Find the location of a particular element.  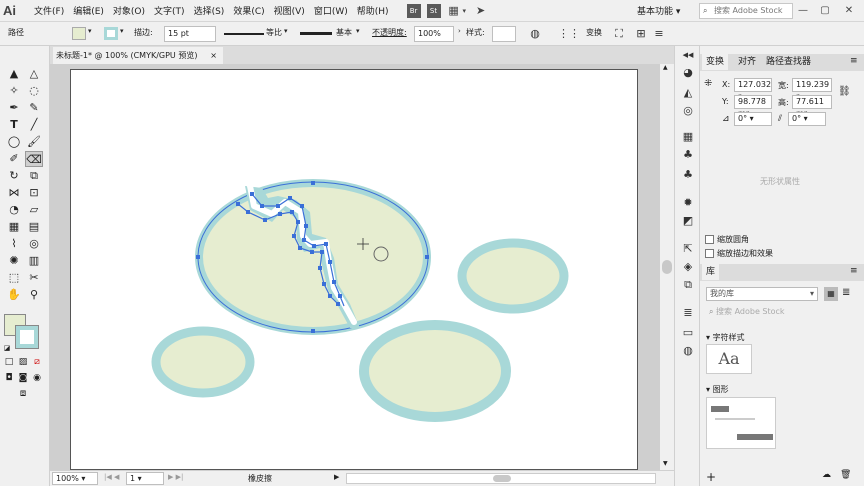

recolor-icon: ◍ is located at coordinates (535, 34).